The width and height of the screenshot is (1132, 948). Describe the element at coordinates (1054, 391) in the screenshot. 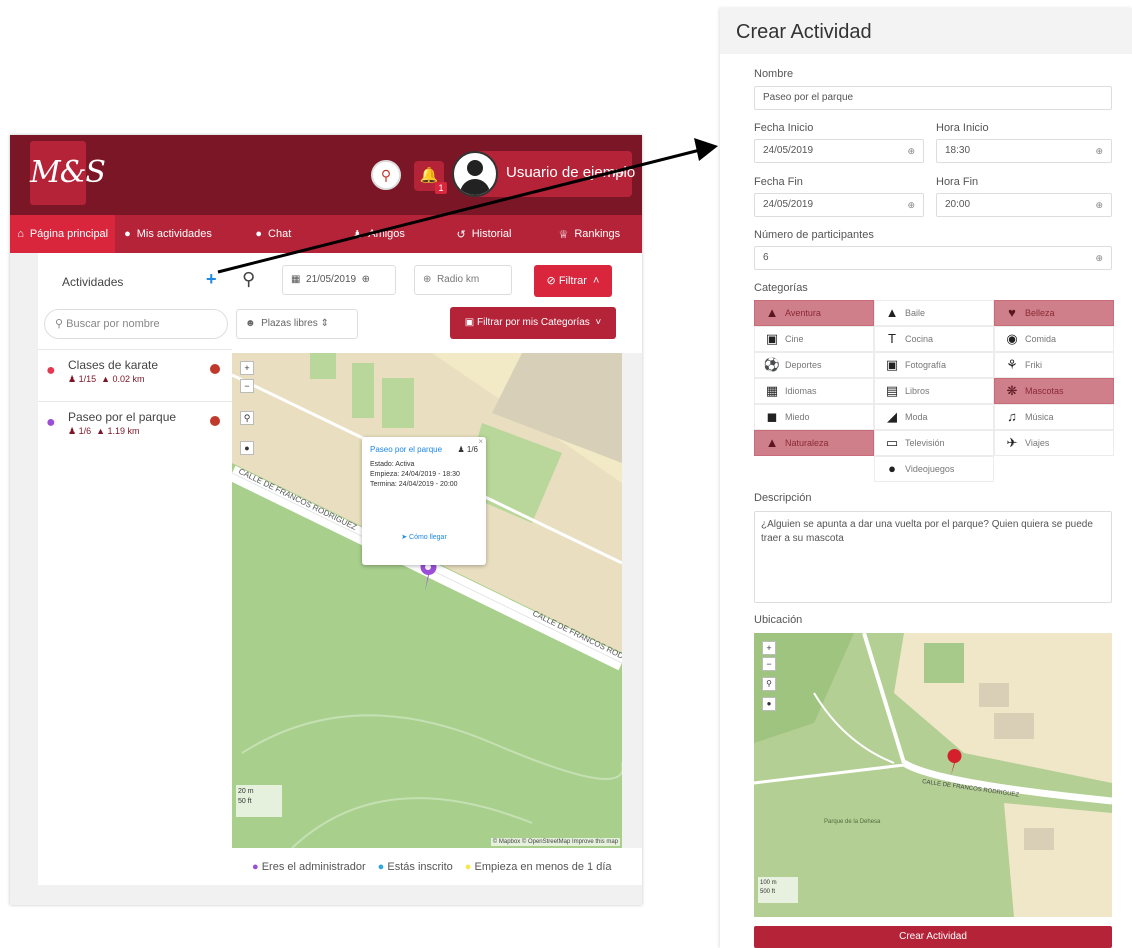

I see `category-mascotas: ❋ Mascotas` at that location.